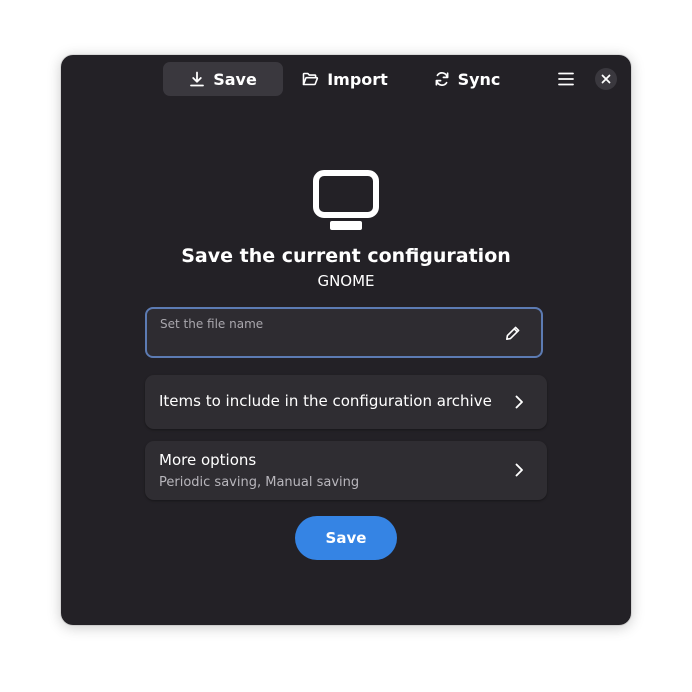  What do you see at coordinates (259, 482) in the screenshot?
I see `more-options-subtitle: Periodic saving, Manual saving` at bounding box center [259, 482].